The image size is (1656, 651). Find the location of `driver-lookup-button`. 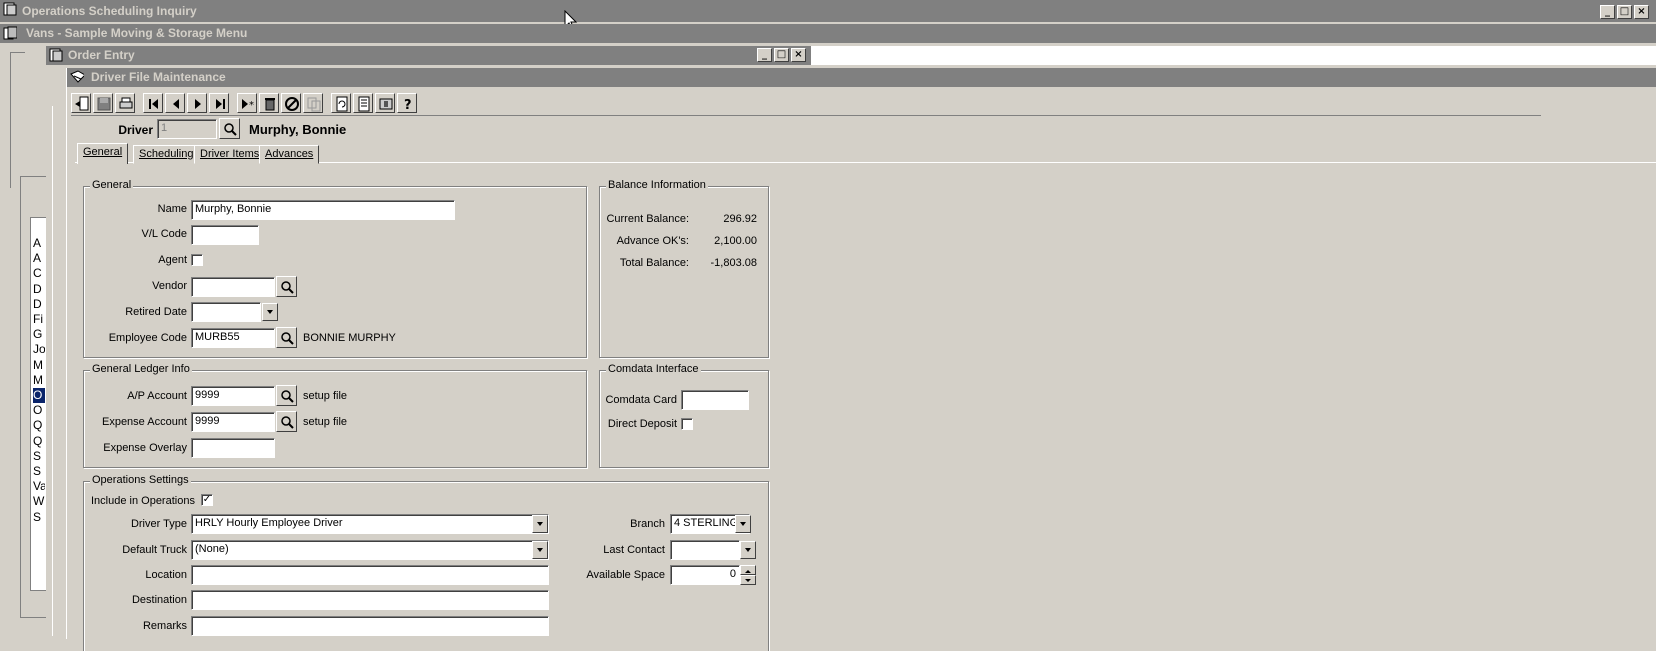

driver-lookup-button is located at coordinates (229, 128).